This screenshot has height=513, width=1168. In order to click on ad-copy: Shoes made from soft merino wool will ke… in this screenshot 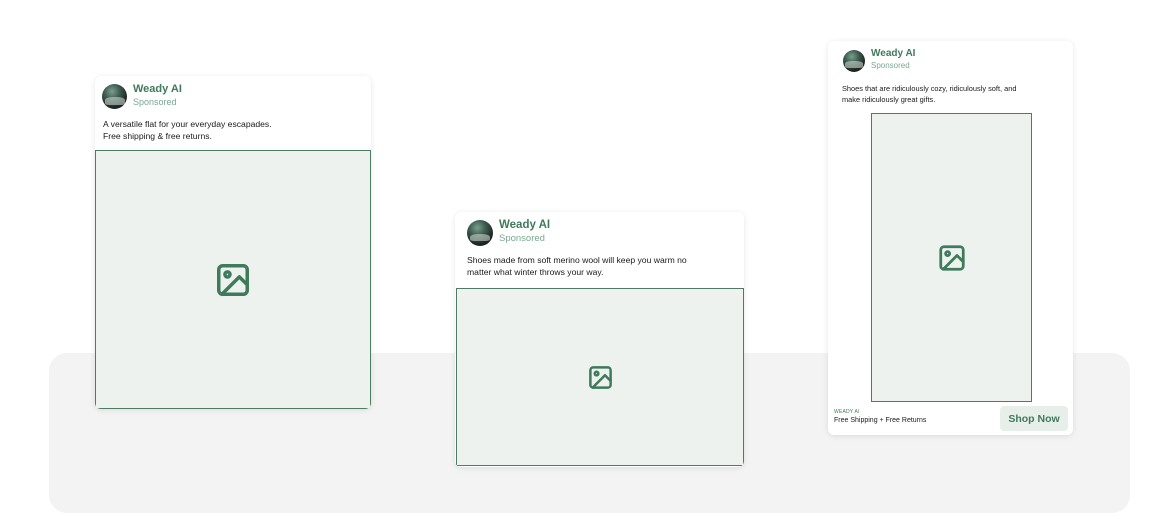, I will do `click(577, 266)`.